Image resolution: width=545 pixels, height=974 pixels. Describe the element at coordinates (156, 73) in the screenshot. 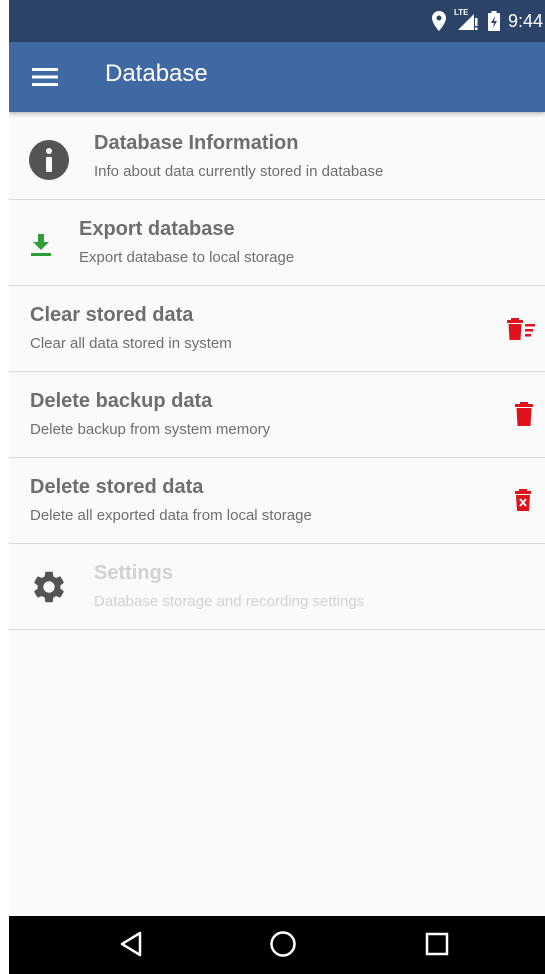

I see `page-title: Database` at that location.